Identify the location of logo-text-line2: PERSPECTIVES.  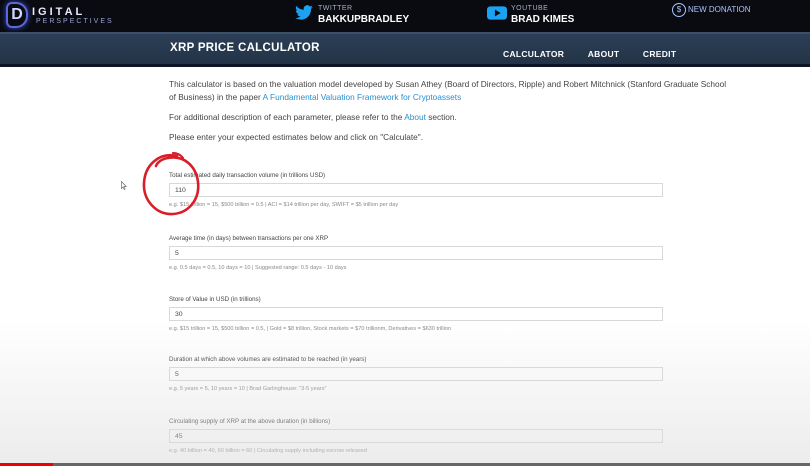
(75, 21).